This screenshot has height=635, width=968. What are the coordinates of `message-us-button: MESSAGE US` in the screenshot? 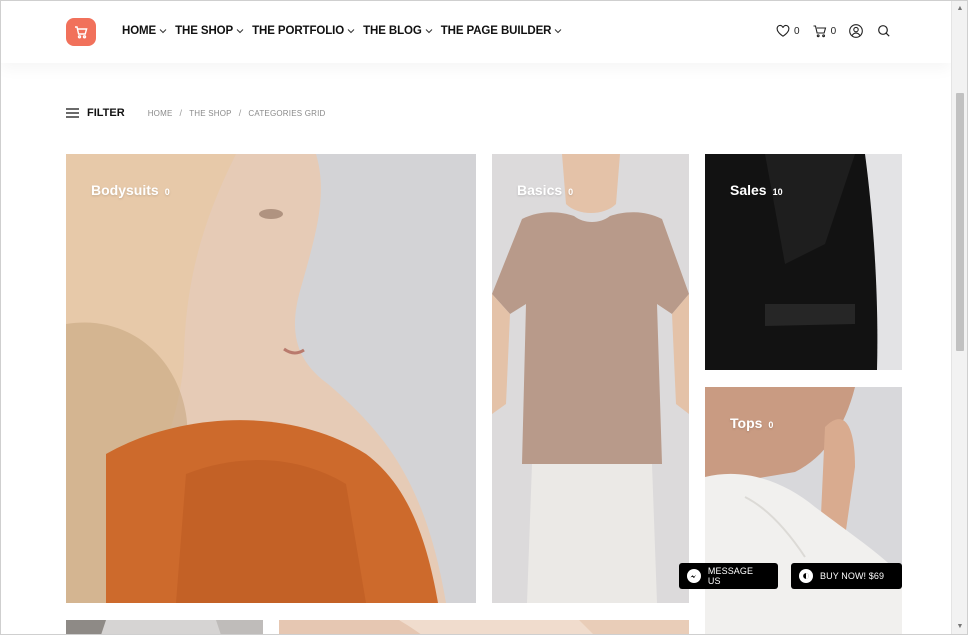 It's located at (728, 576).